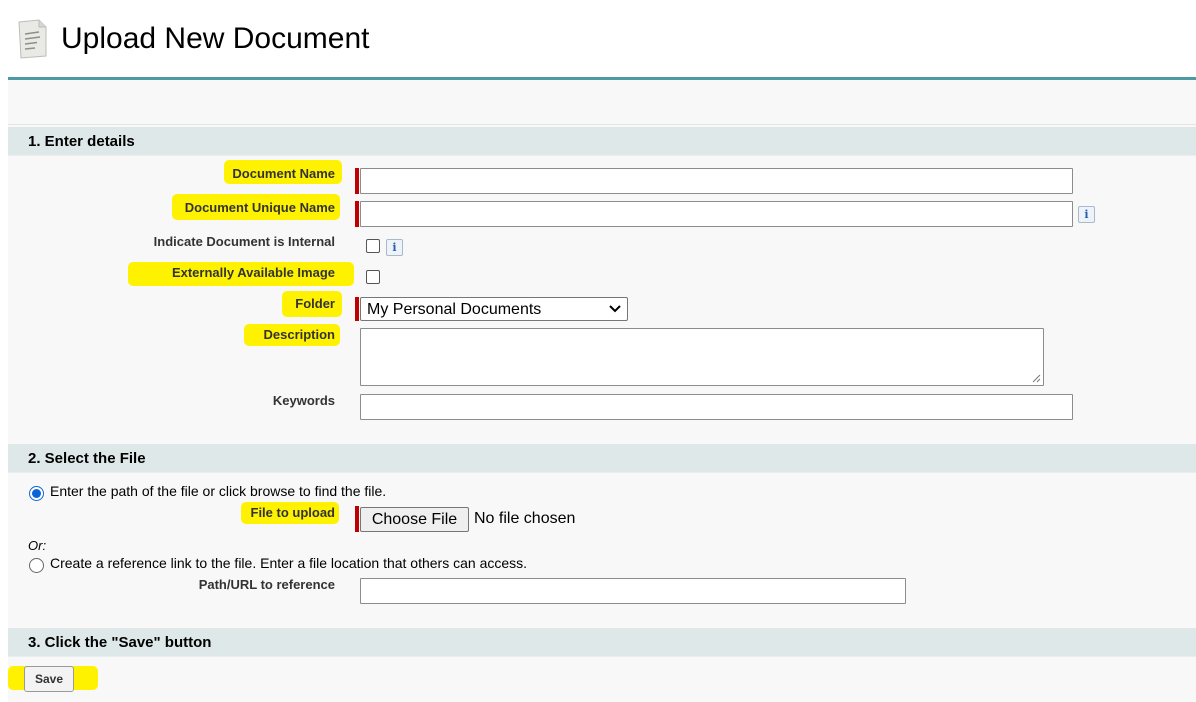 The image size is (1196, 702). What do you see at coordinates (171, 210) in the screenshot?
I see `unique-name-label-wrap: Document Unique Name` at bounding box center [171, 210].